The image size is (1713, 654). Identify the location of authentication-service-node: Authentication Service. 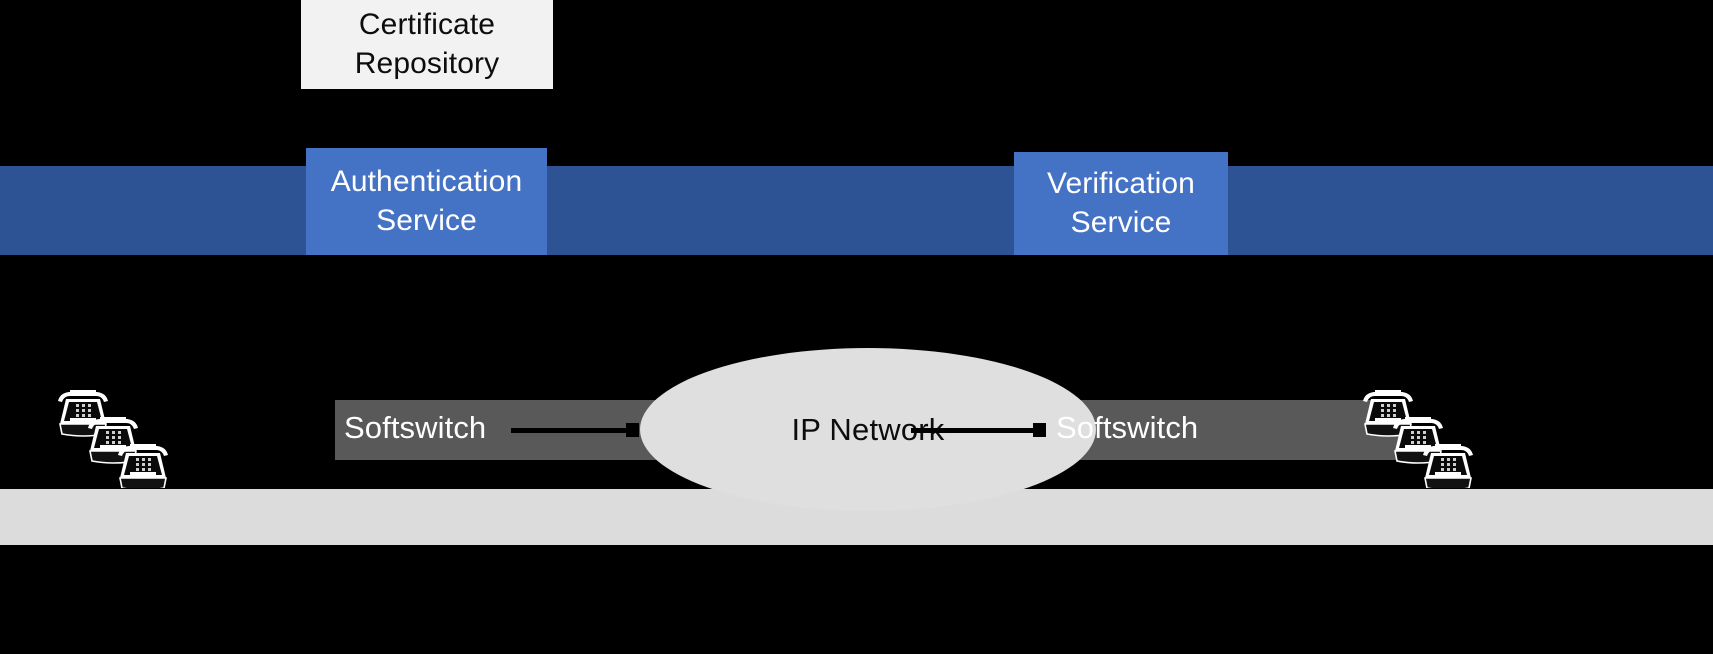
(426, 201).